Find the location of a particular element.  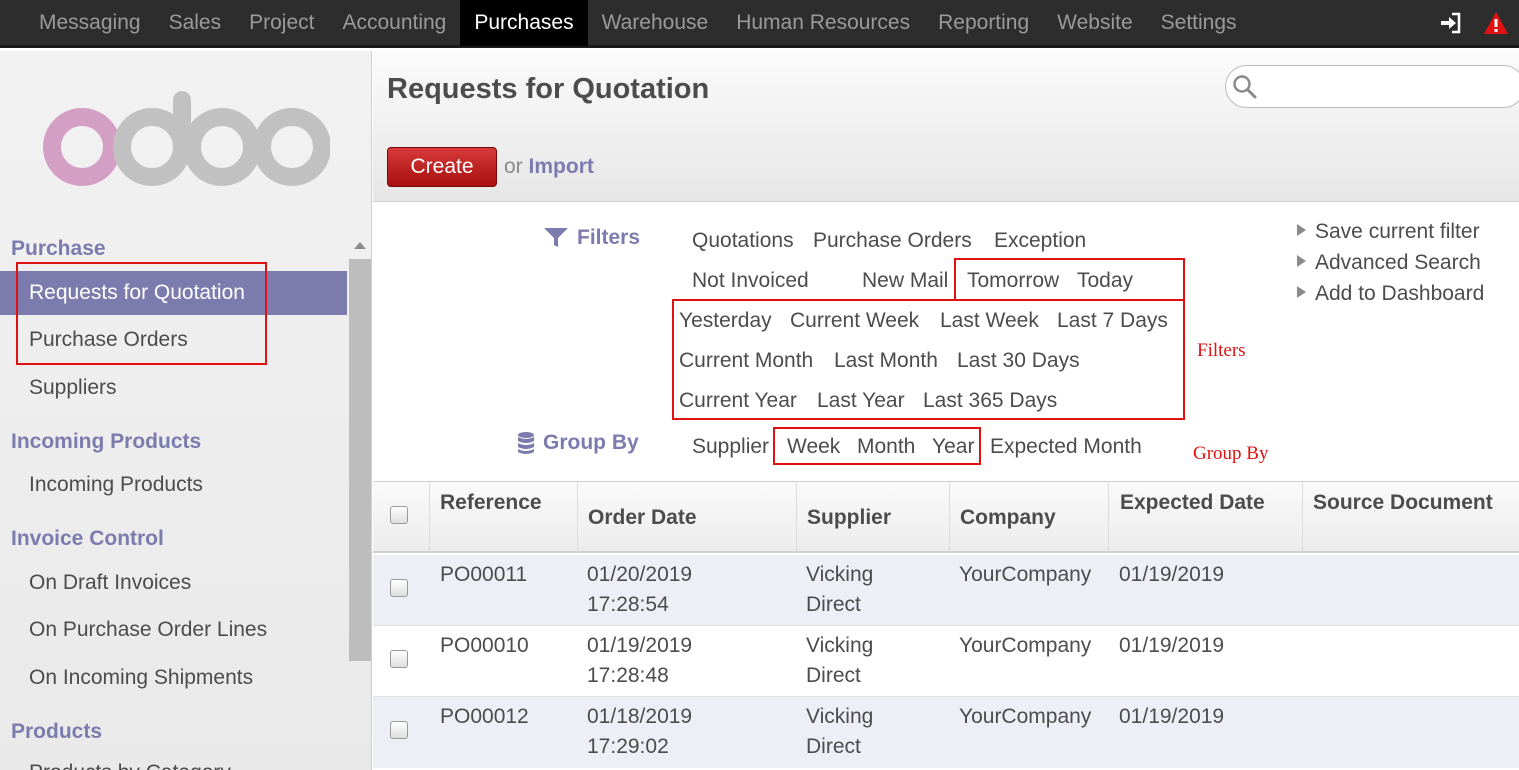

sidebar-scrollbar is located at coordinates (360, 503).